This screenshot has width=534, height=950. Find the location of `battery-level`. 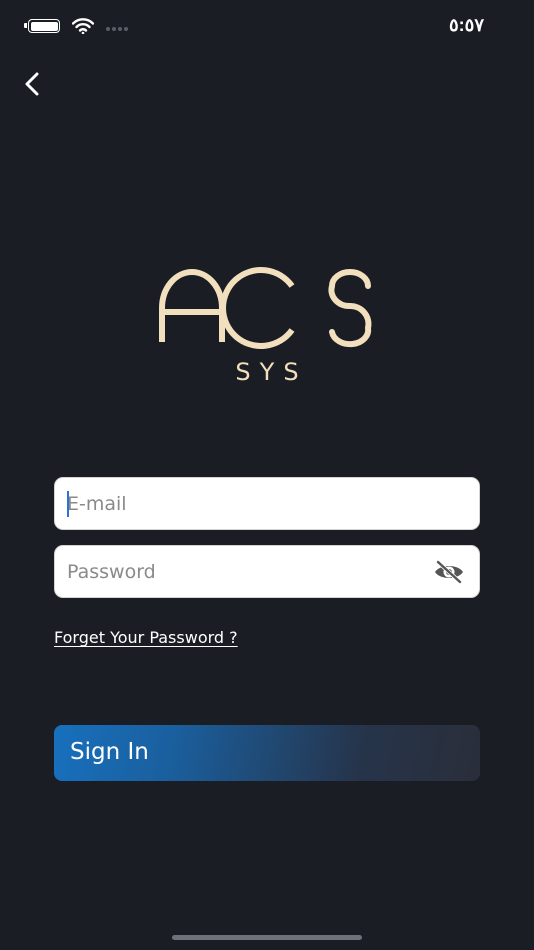

battery-level is located at coordinates (44, 26).